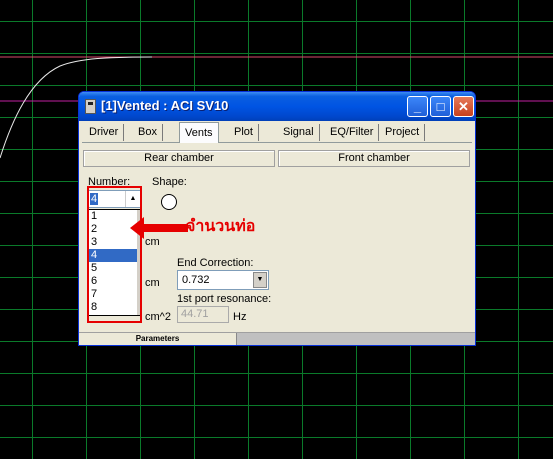  I want to click on tab-box: Box, so click(148, 132).